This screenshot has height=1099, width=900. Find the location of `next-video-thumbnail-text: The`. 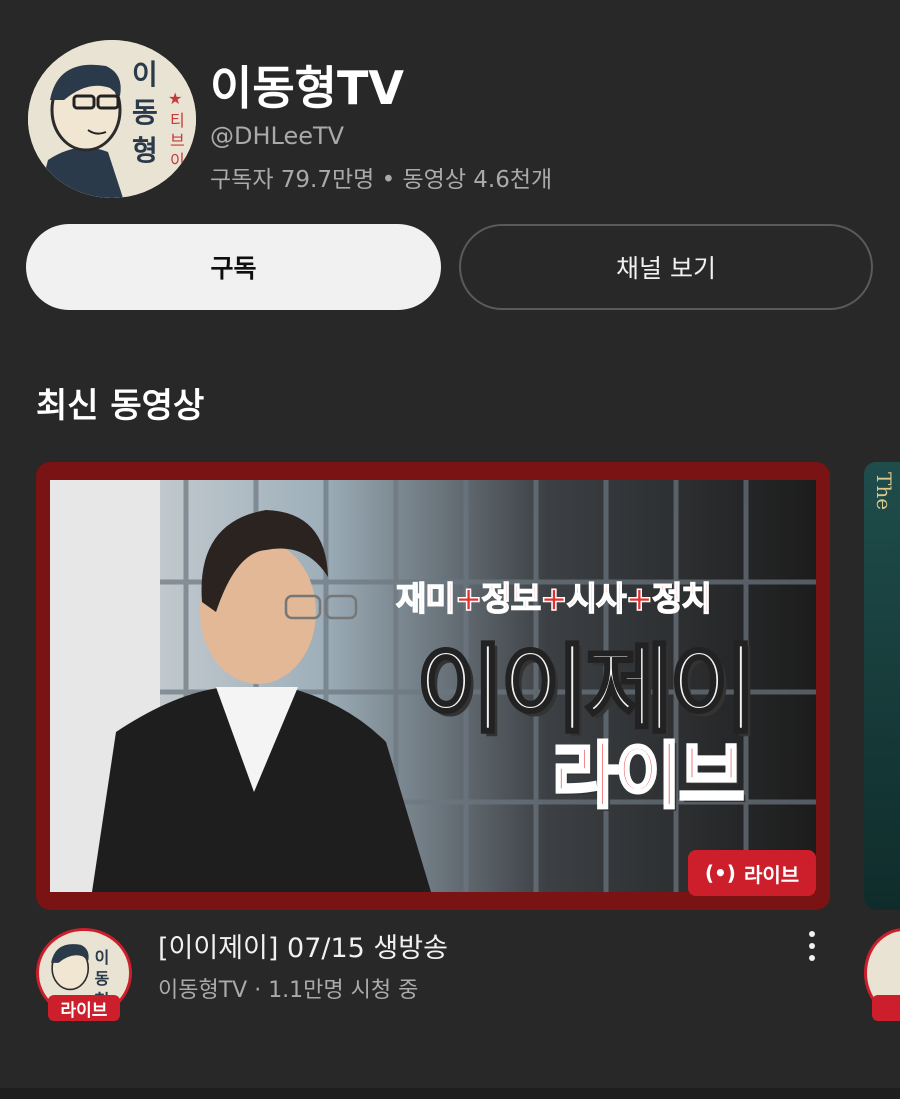

next-video-thumbnail-text: The is located at coordinates (884, 491).